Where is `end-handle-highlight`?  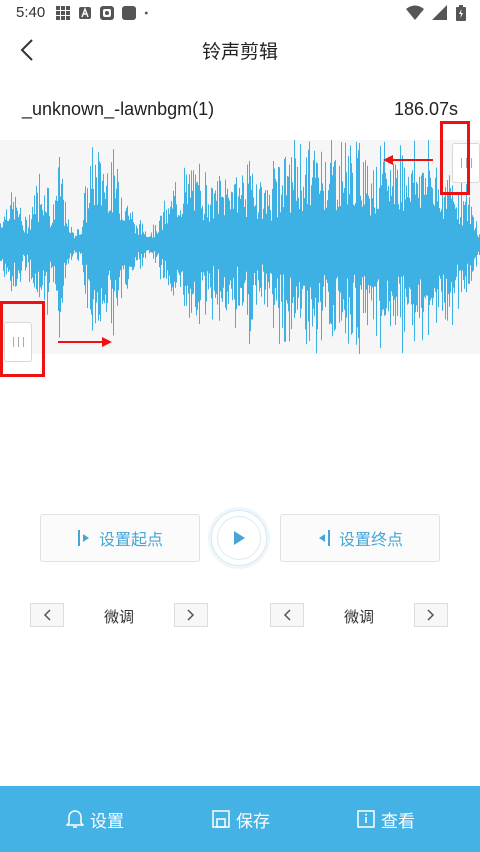 end-handle-highlight is located at coordinates (455, 158).